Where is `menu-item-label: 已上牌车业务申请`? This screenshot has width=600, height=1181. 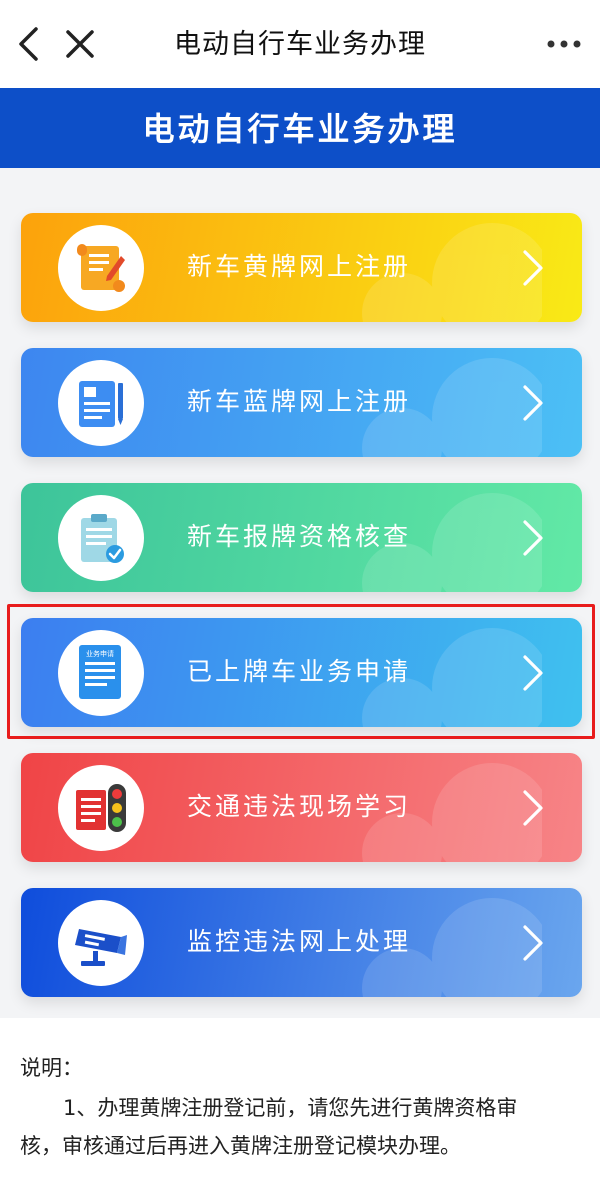 menu-item-label: 已上牌车业务申请 is located at coordinates (299, 671).